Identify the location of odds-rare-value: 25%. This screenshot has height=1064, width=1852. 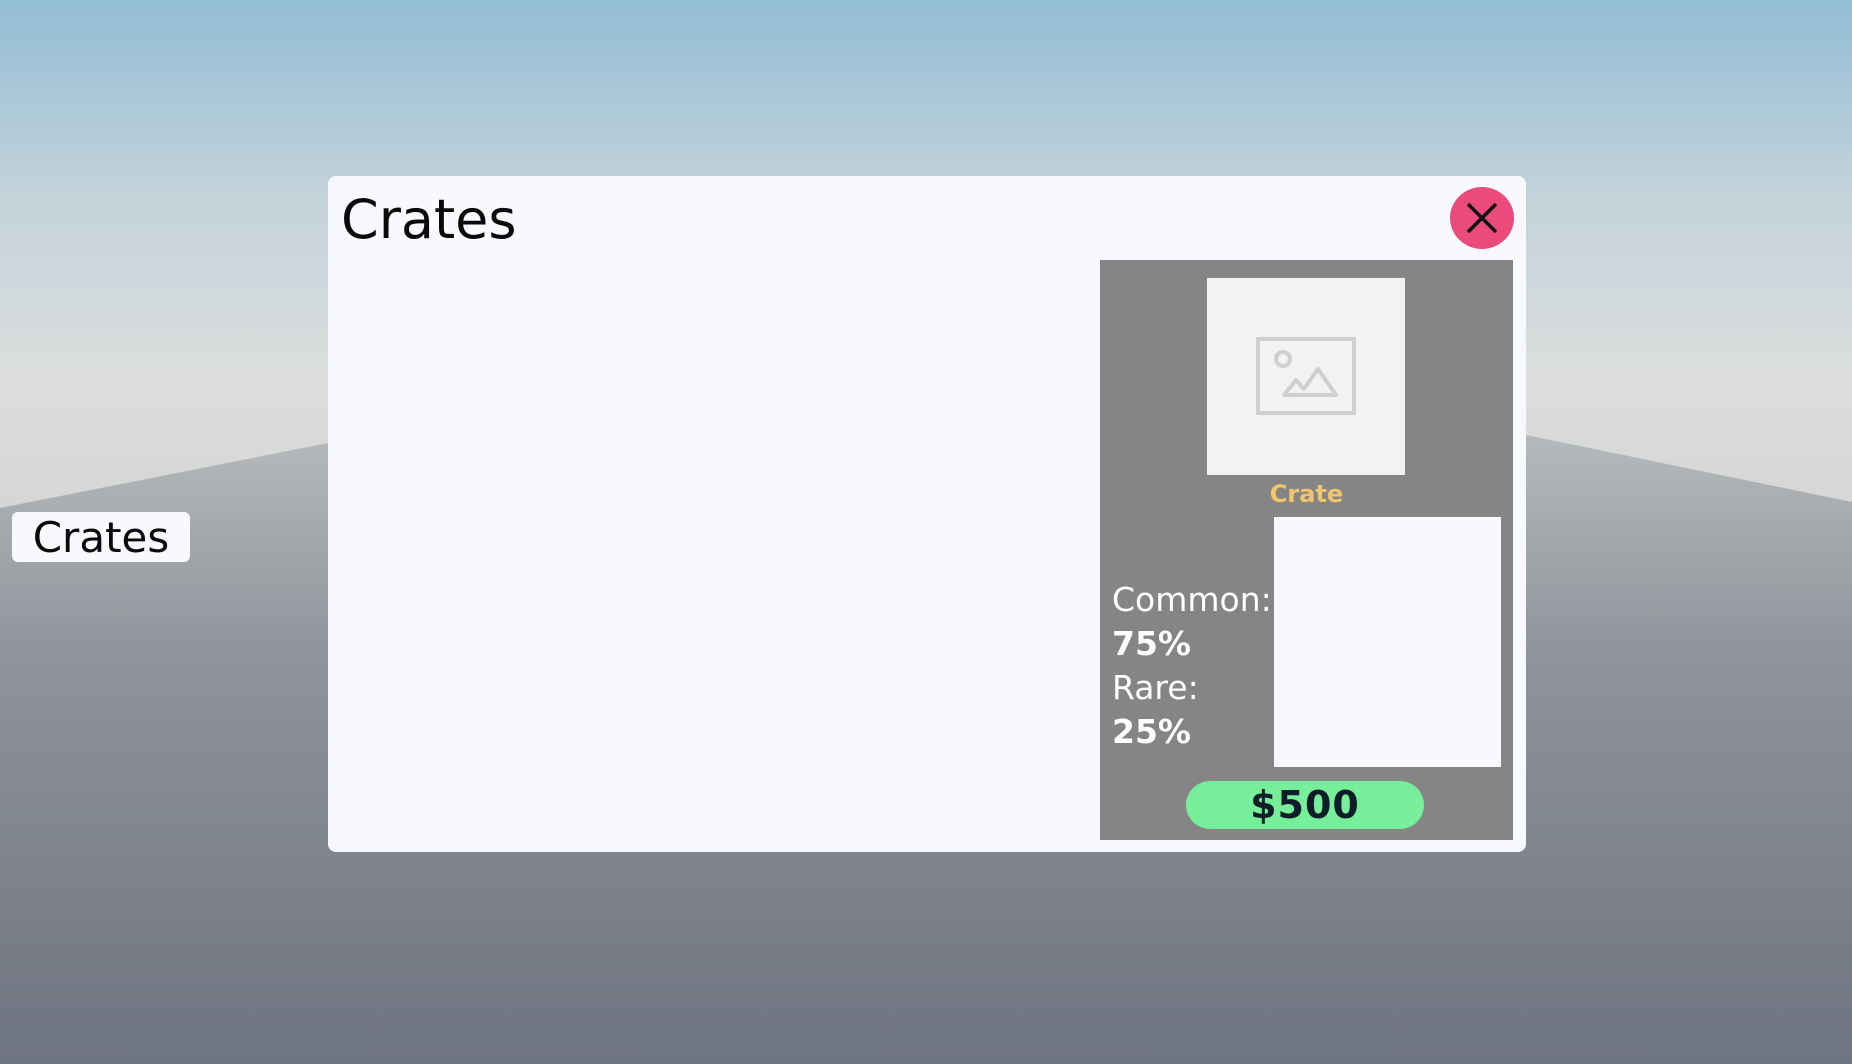
(1151, 731).